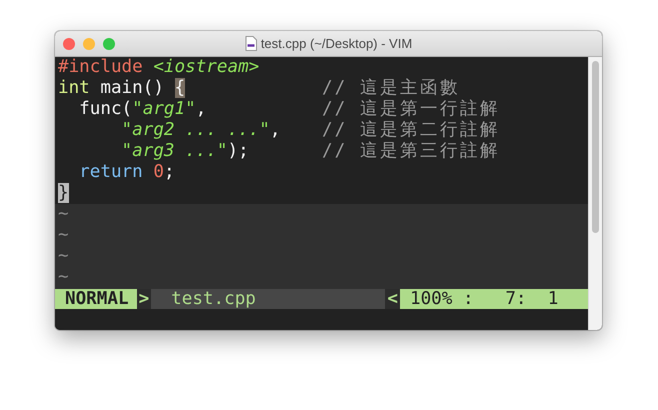  Describe the element at coordinates (122, 88) in the screenshot. I see `code-line: int main() {` at that location.